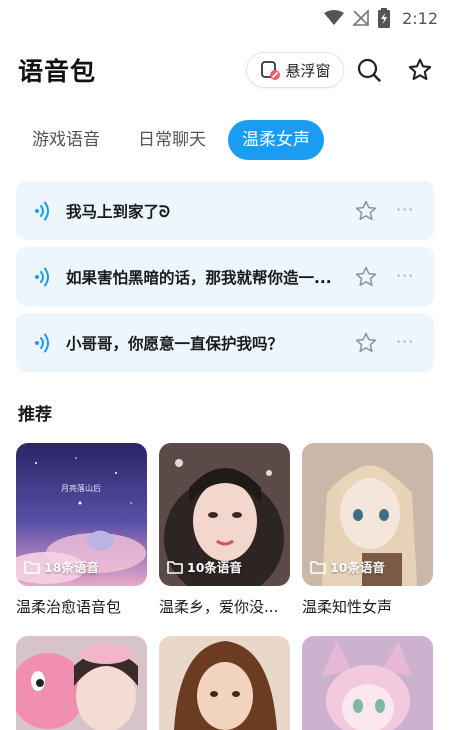 The image size is (450, 730). What do you see at coordinates (71, 567) in the screenshot?
I see `voice-count: 18条语音` at bounding box center [71, 567].